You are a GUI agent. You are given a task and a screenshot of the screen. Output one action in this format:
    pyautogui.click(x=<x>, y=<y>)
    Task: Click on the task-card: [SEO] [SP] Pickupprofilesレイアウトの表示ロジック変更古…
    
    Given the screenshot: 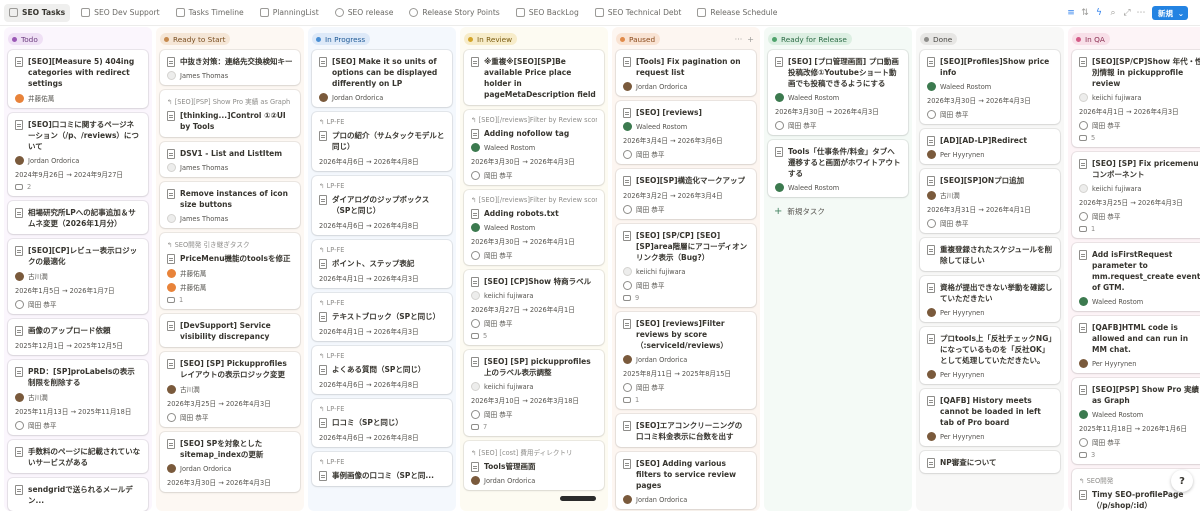 What is the action you would take?
    pyautogui.click(x=230, y=389)
    